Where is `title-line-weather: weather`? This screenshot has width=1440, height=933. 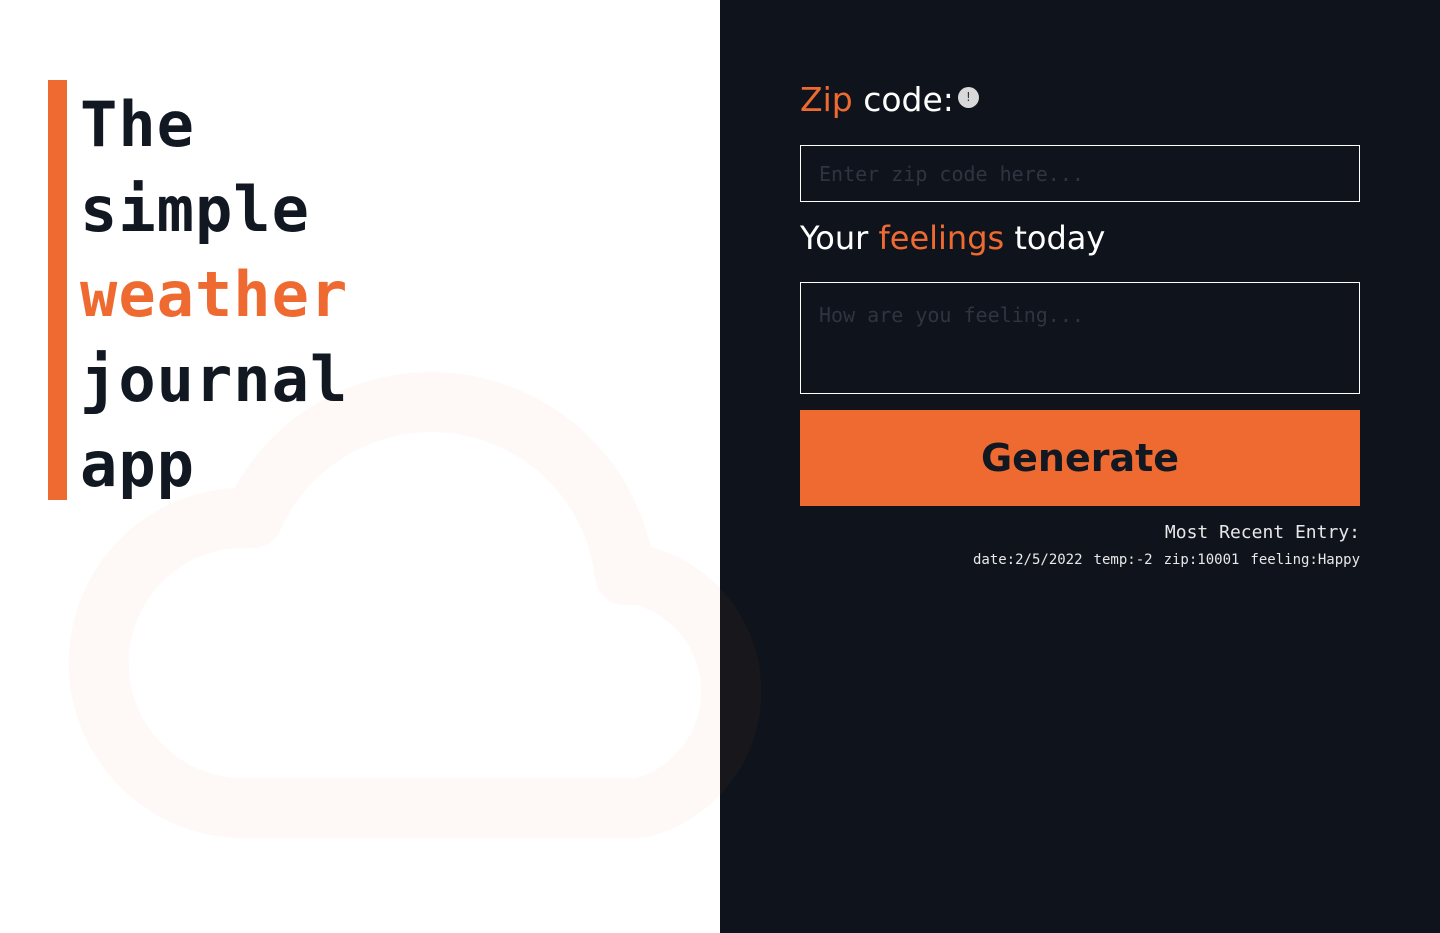 title-line-weather: weather is located at coordinates (214, 294).